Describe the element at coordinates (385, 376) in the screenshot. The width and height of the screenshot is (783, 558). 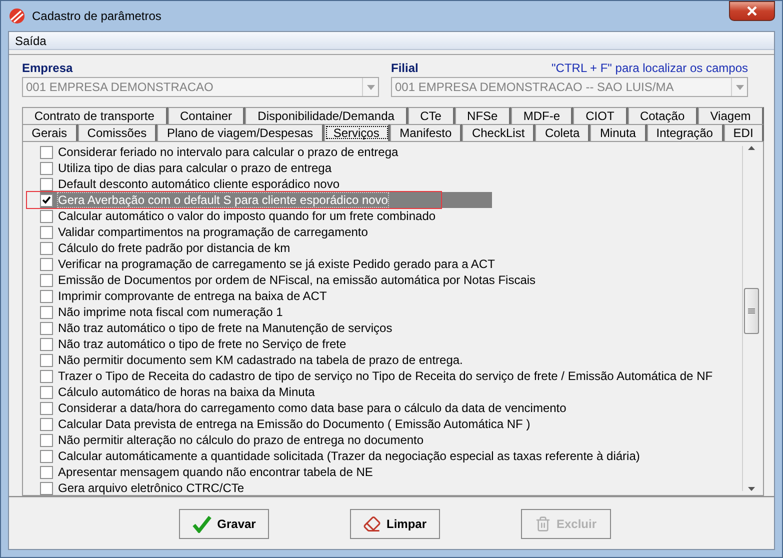
I see `option-label: Trazer o Tipo de Receita do cadastro de tipo de serviço no Tipo de Receita do serviço de frete / Emissão Automática de NF` at that location.